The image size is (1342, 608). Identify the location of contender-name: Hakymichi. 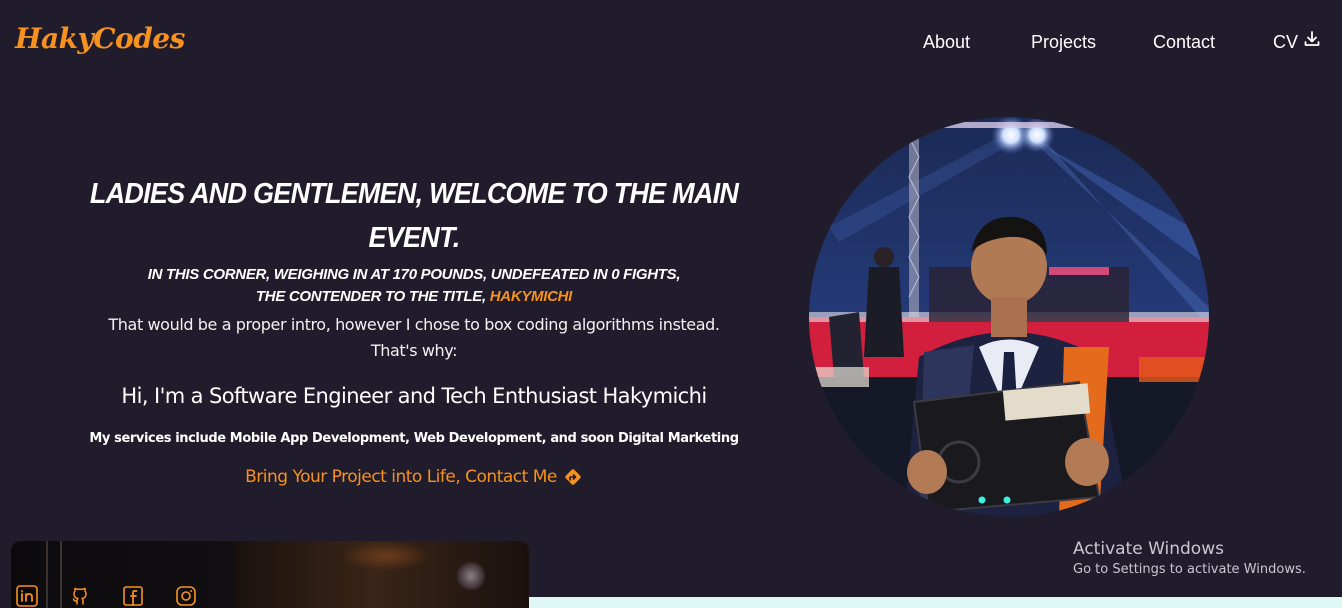
(531, 296).